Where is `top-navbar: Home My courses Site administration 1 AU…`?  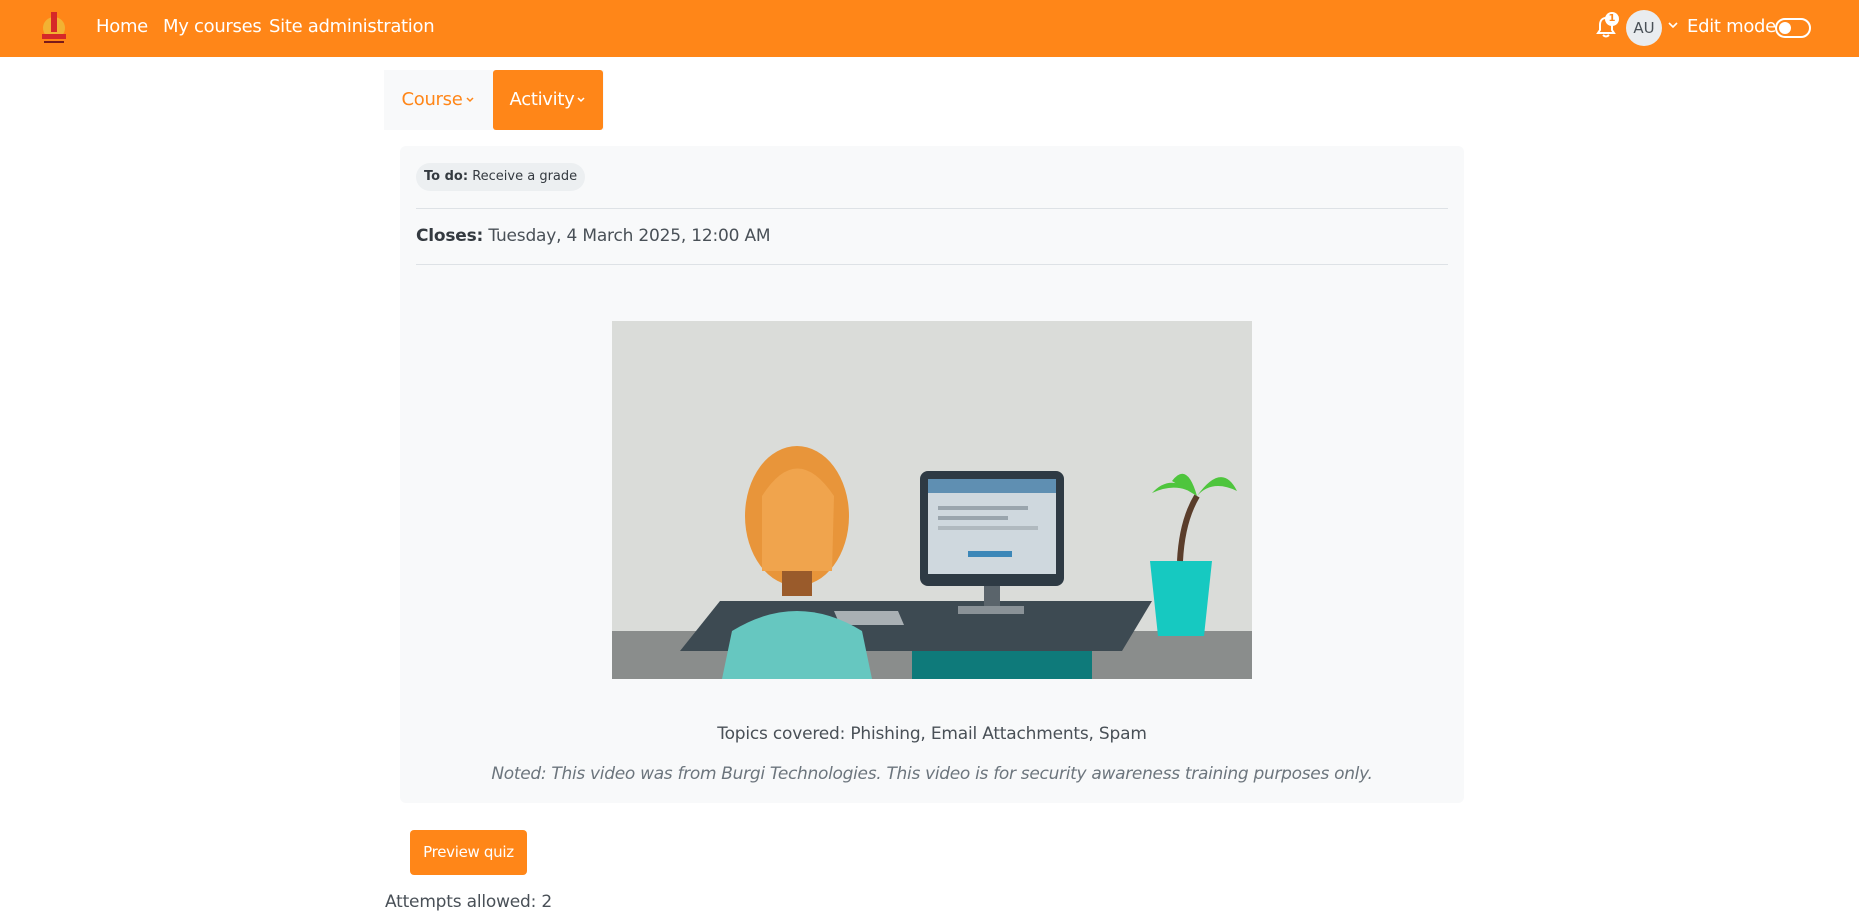 top-navbar: Home My courses Site administration 1 AU… is located at coordinates (929, 28).